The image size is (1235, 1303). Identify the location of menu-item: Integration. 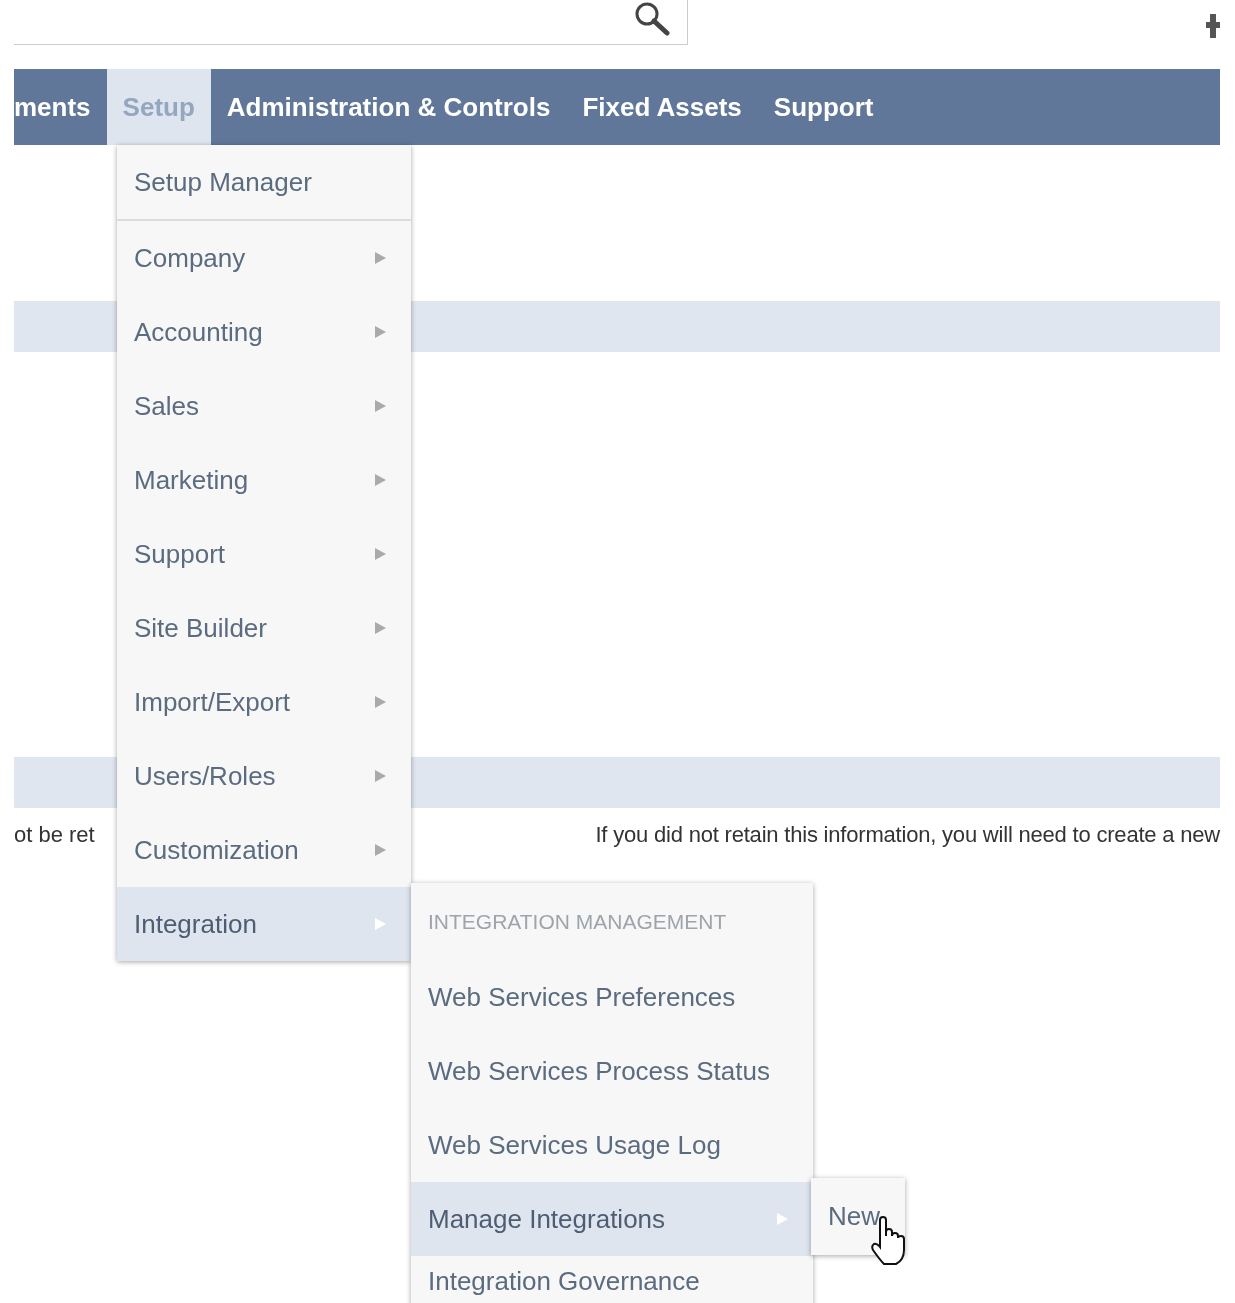
(264, 924).